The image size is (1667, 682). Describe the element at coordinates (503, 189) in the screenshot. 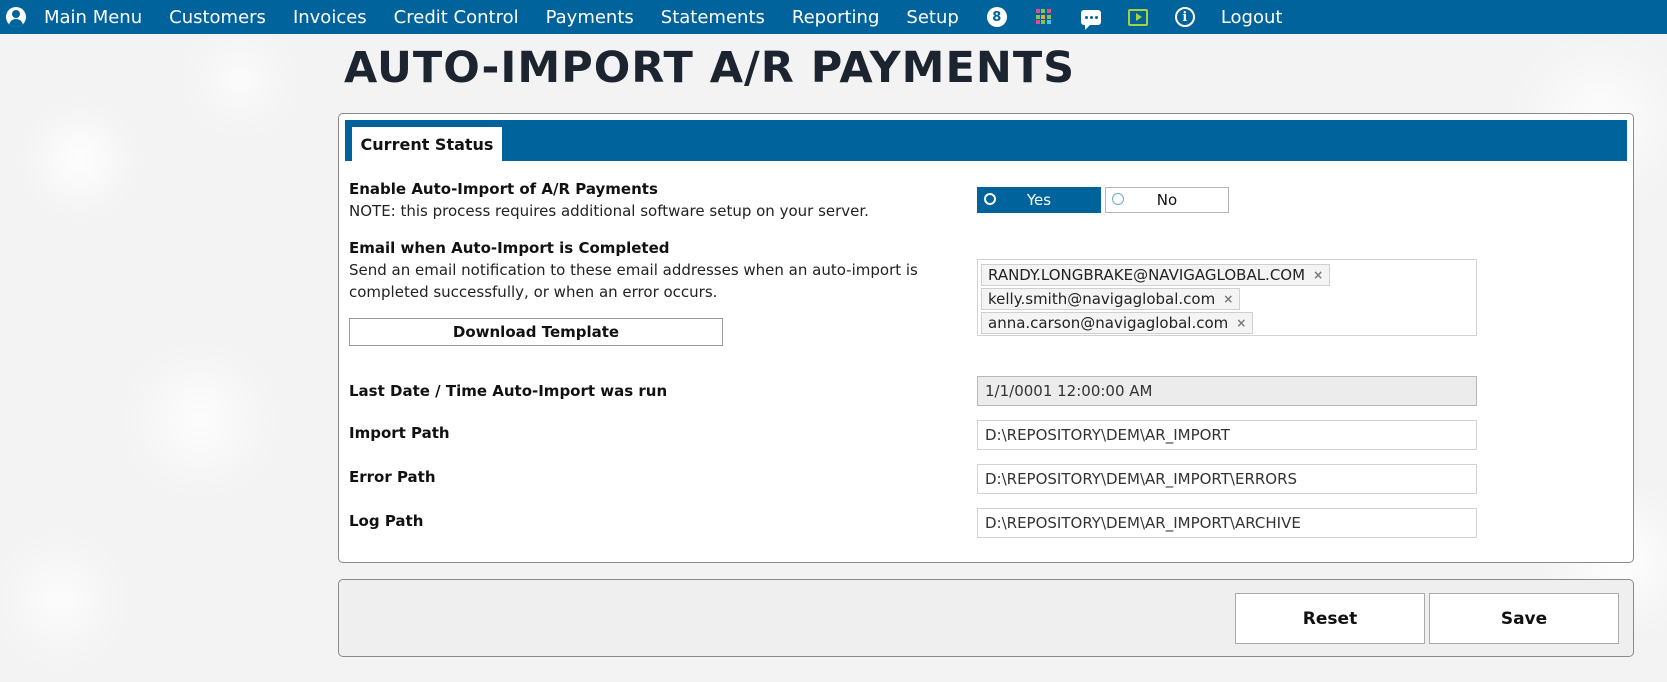

I see `enable-auto-import-label: Enable Auto-Import of A/R Payments` at that location.